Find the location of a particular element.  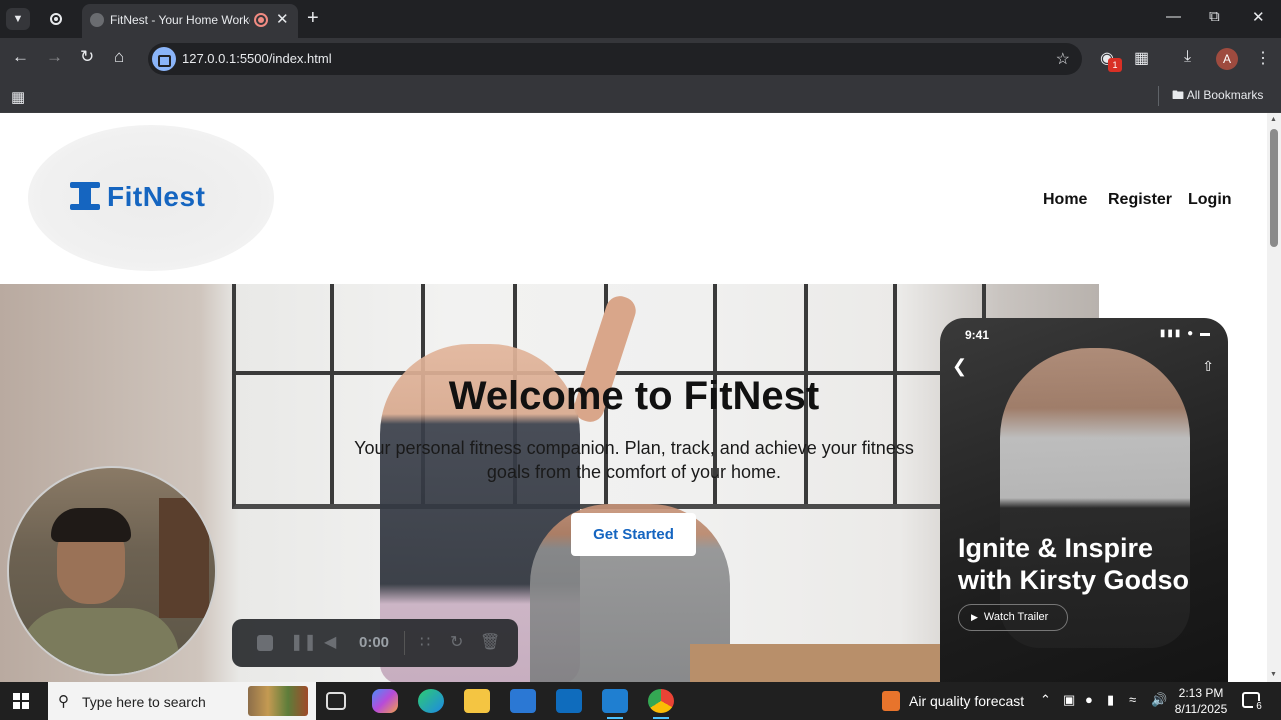

microsoft-store-icon is located at coordinates (523, 701).